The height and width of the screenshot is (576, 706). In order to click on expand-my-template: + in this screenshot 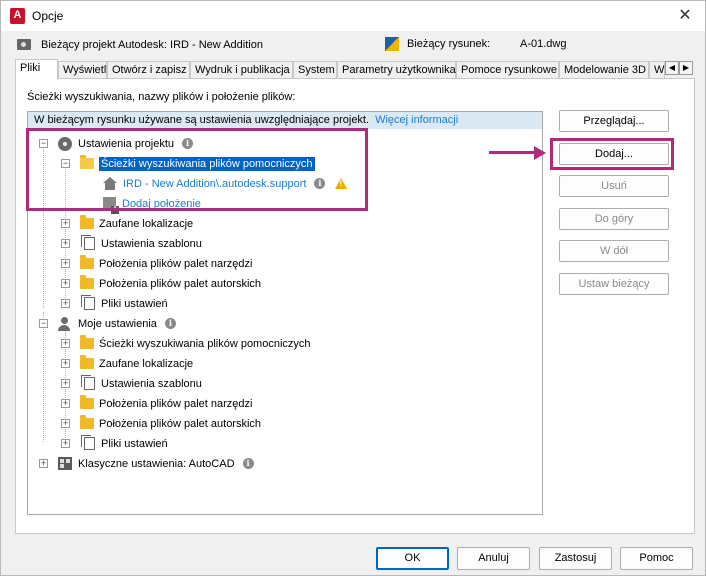, I will do `click(65, 383)`.